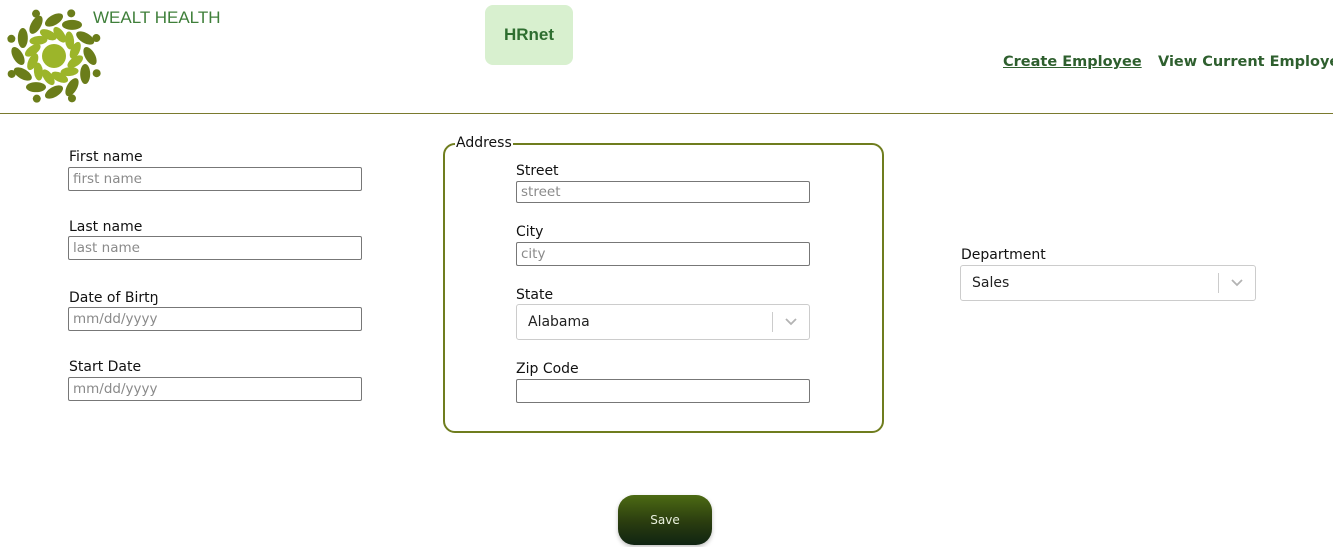  What do you see at coordinates (114, 298) in the screenshot?
I see `date-of-birth-label: Date of Birtŋ` at bounding box center [114, 298].